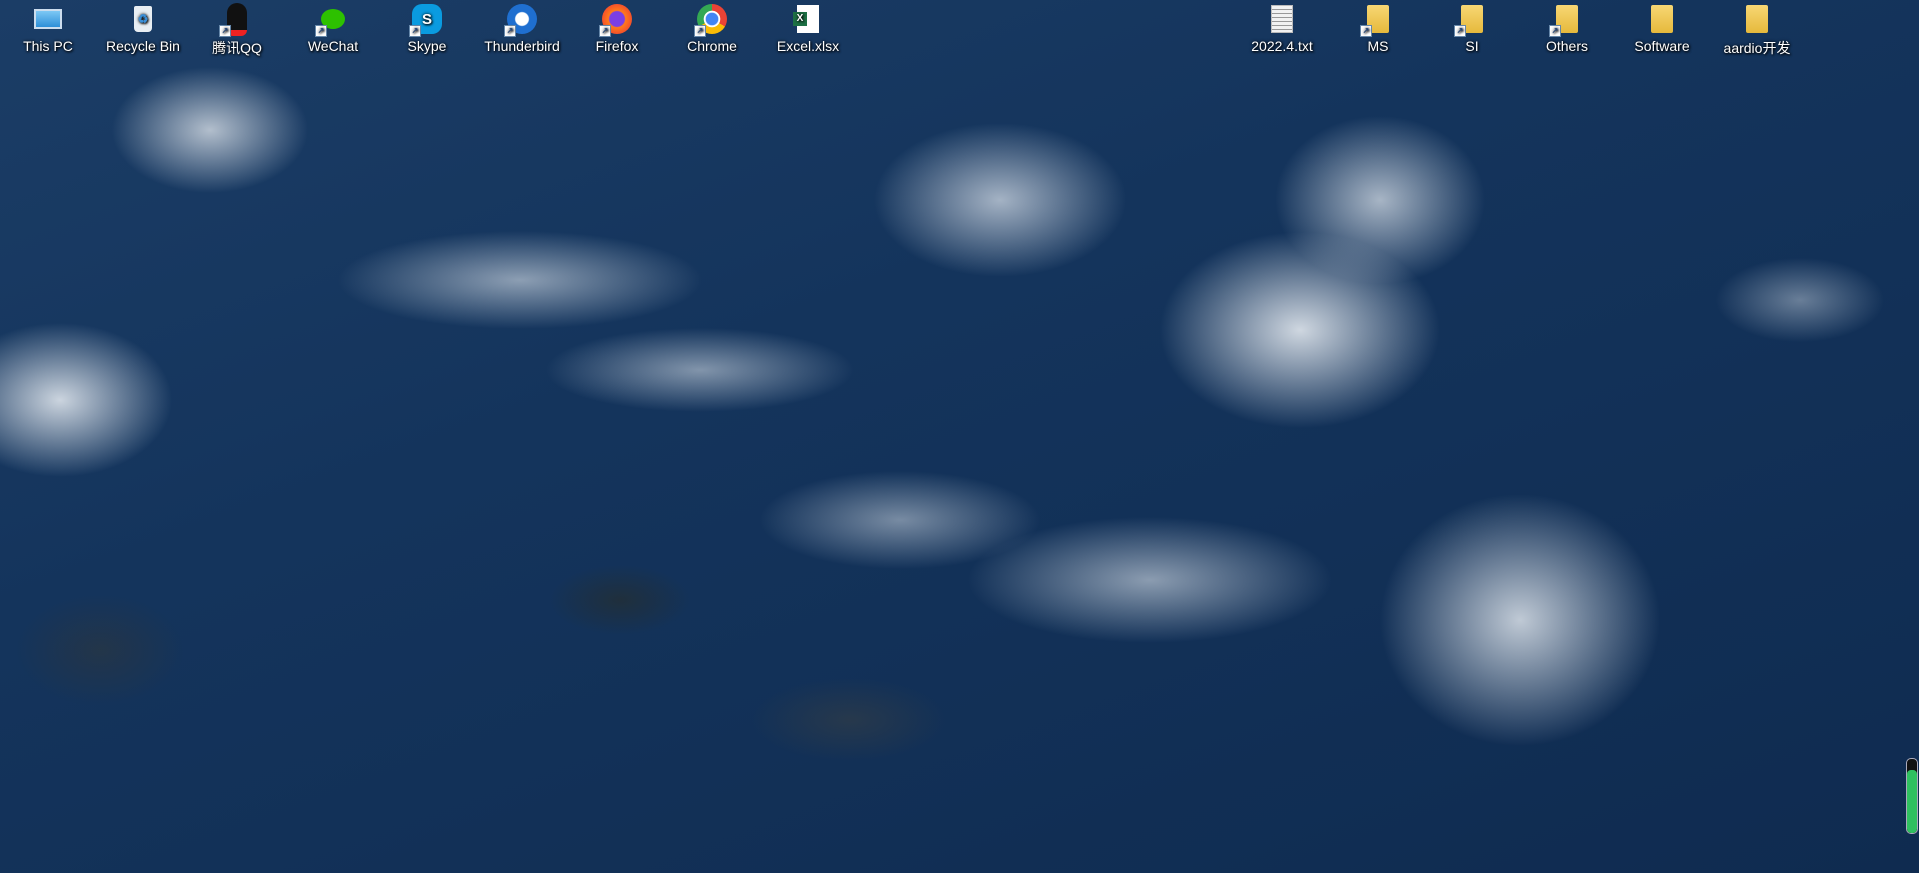 This screenshot has width=1919, height=873. Describe the element at coordinates (425, 20) in the screenshot. I see `skype-icon: S ↗` at that location.